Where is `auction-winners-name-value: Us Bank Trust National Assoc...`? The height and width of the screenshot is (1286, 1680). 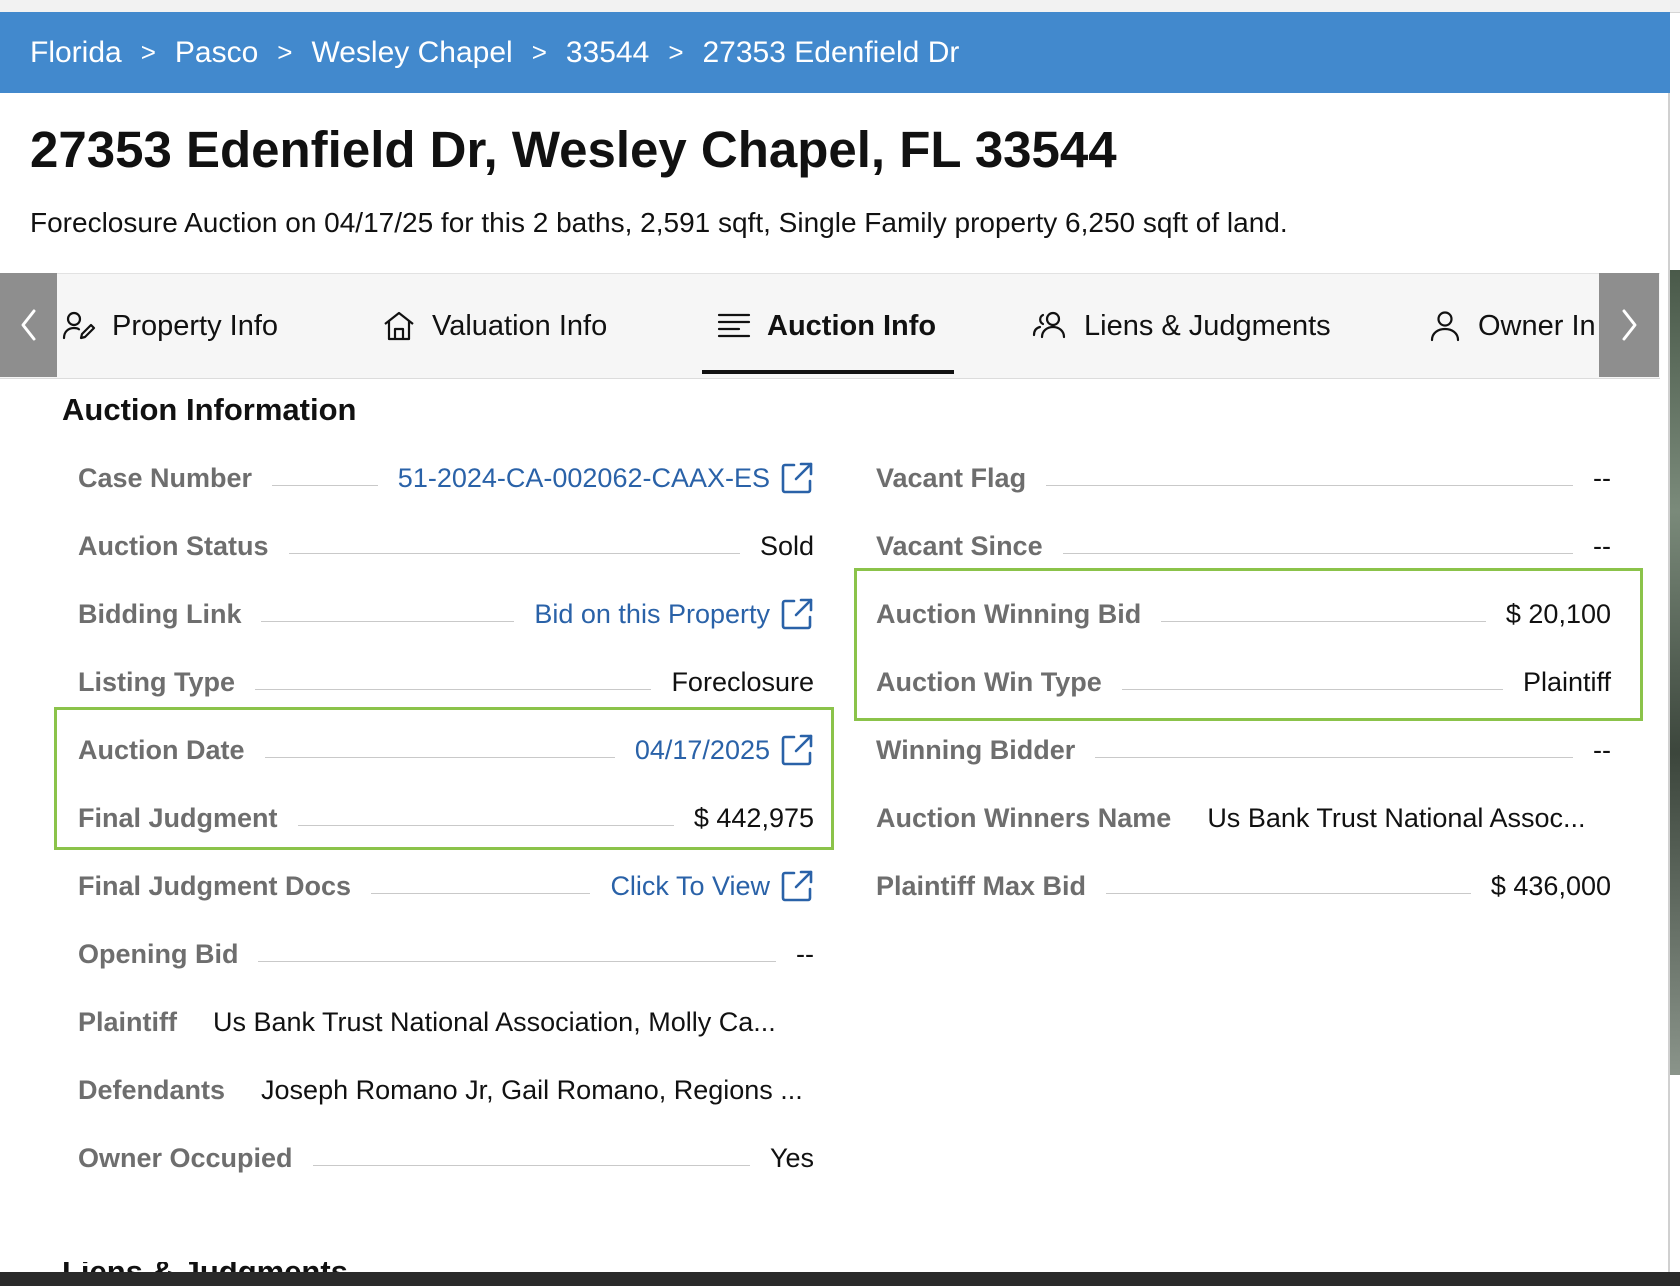
auction-winners-name-value: Us Bank Trust National Assoc... is located at coordinates (1396, 817).